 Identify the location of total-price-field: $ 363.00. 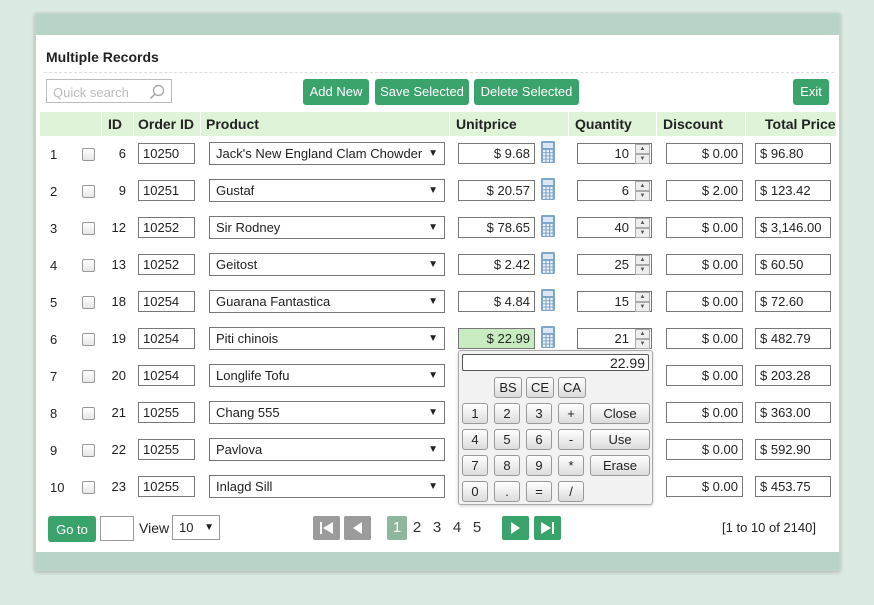
(793, 412).